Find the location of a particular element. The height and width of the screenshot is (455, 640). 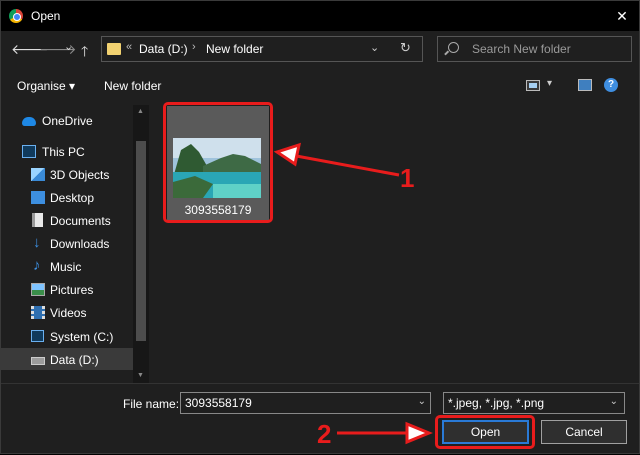

arrow-head-1-icon is located at coordinates (287, 154).